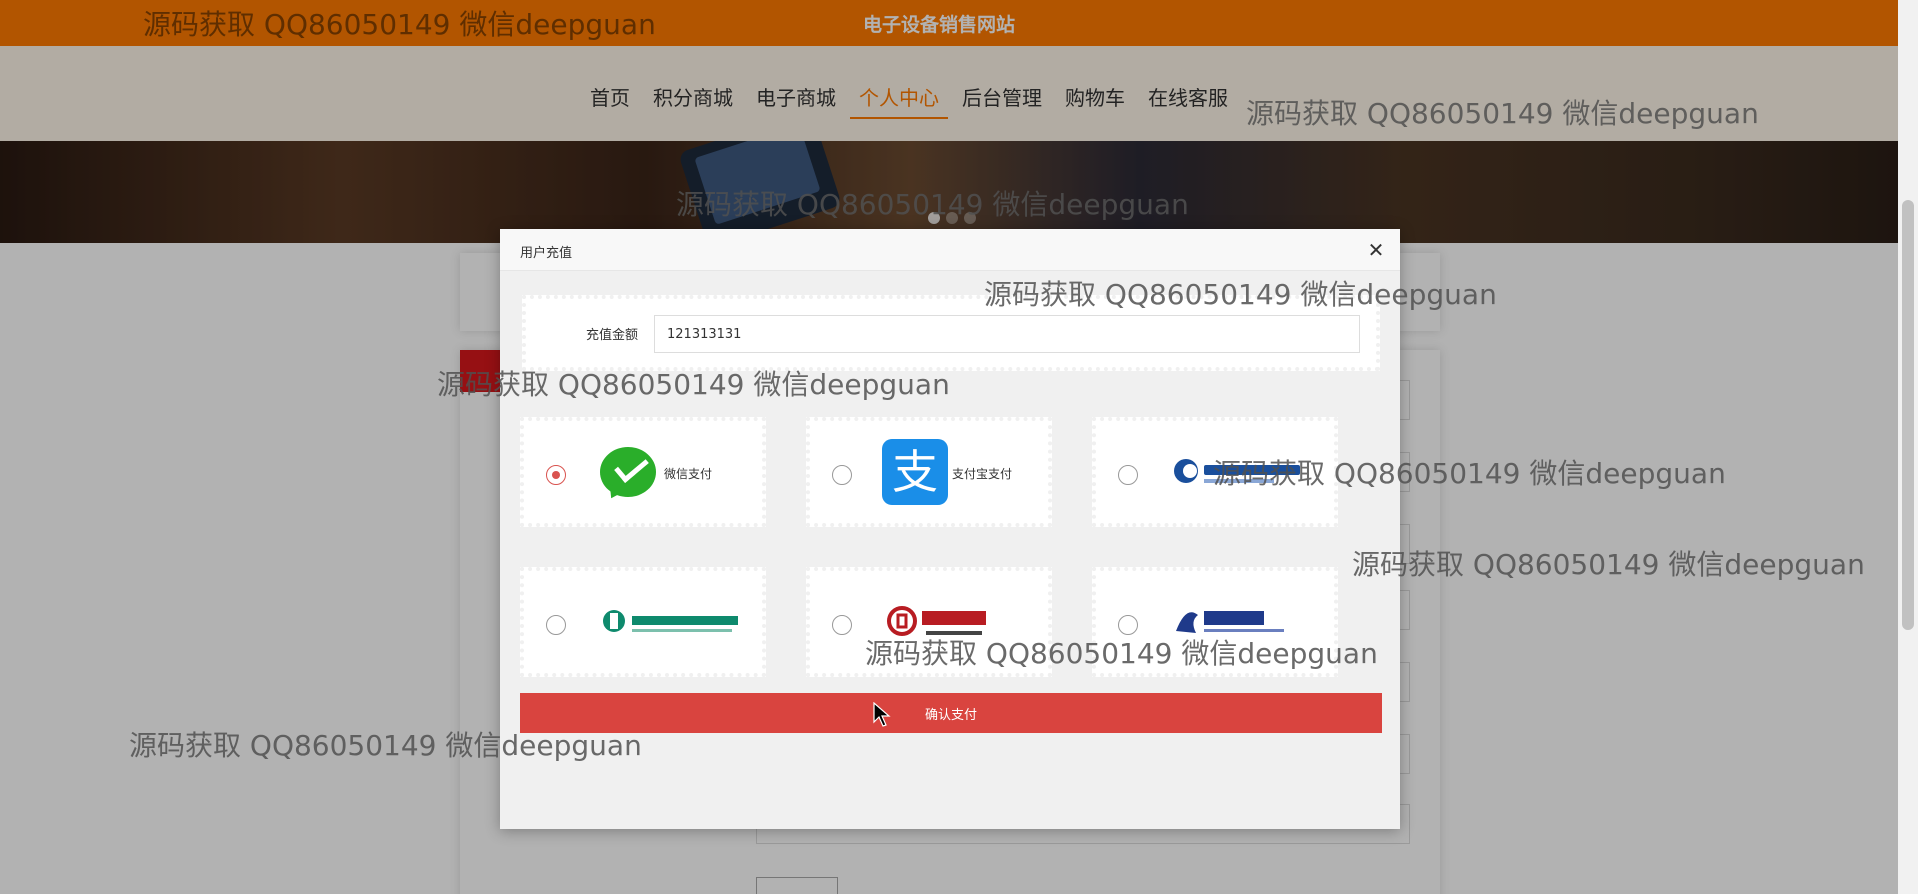  I want to click on page-scrollbar, so click(1908, 447).